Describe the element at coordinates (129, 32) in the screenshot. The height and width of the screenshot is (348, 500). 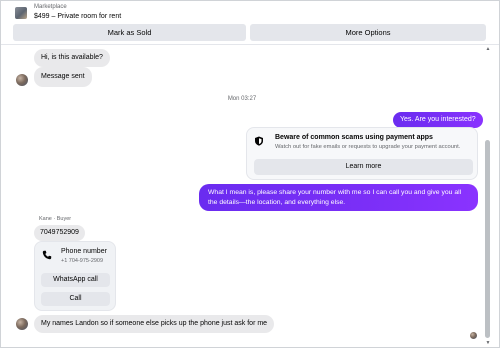
I see `mark-as-sold-button: Mark as Sold` at that location.